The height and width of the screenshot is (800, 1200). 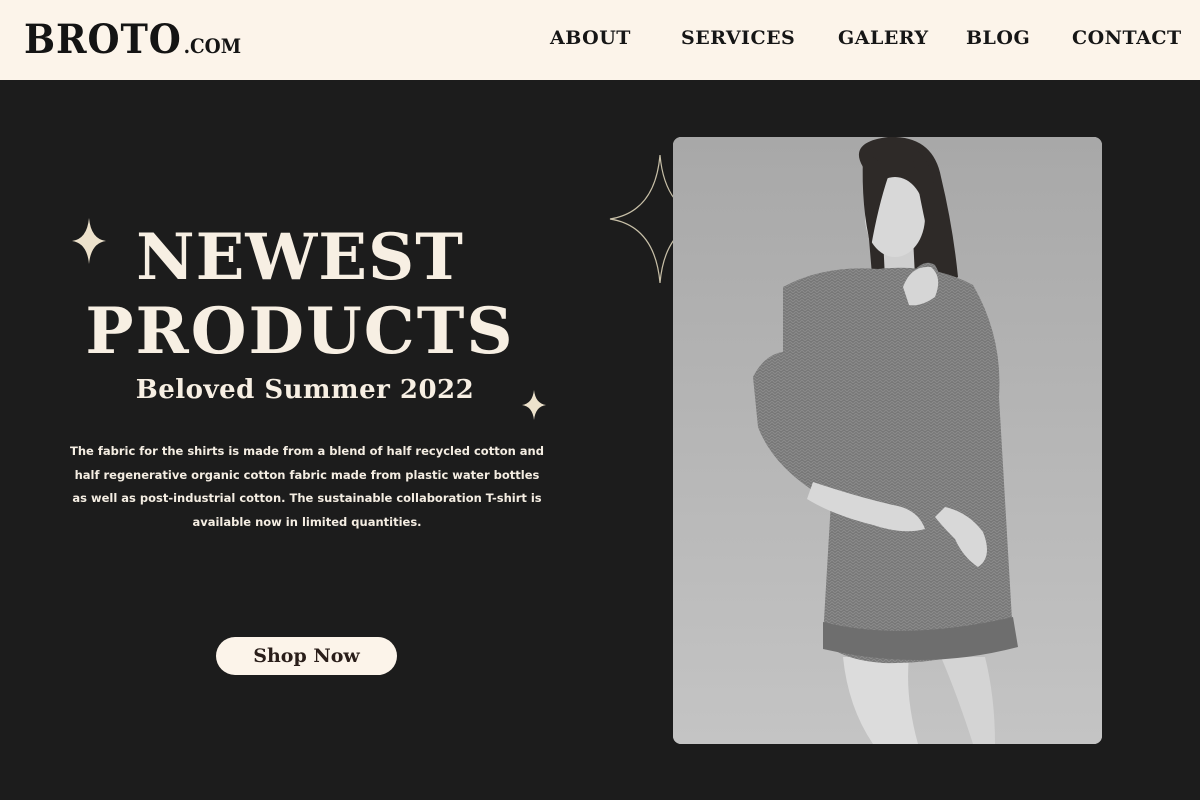 I want to click on nav-link-galery: GALERY, so click(x=883, y=38).